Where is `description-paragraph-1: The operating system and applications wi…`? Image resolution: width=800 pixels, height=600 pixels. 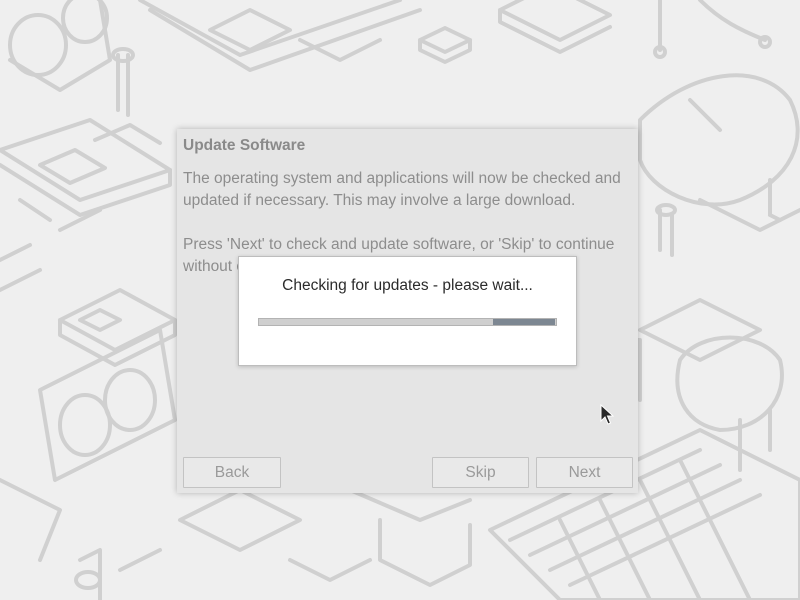
description-paragraph-1: The operating system and applications wi… is located at coordinates (402, 189).